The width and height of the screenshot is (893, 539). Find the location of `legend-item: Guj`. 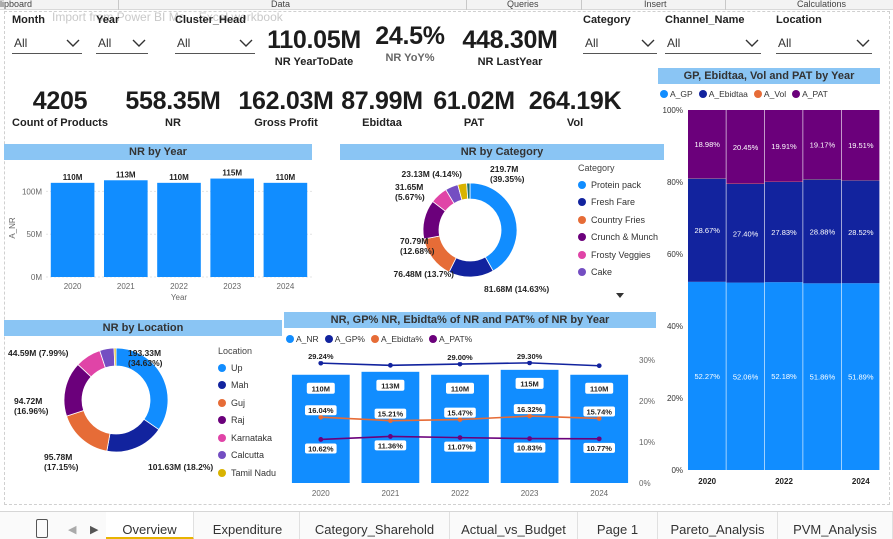

legend-item: Guj is located at coordinates (249, 403).